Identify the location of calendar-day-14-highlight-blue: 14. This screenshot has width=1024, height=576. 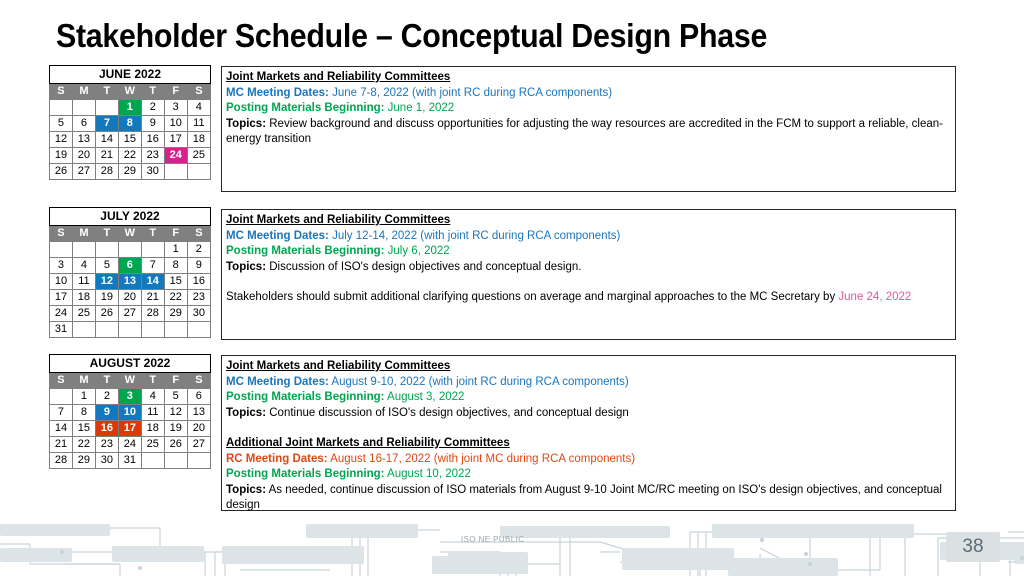
(152, 281).